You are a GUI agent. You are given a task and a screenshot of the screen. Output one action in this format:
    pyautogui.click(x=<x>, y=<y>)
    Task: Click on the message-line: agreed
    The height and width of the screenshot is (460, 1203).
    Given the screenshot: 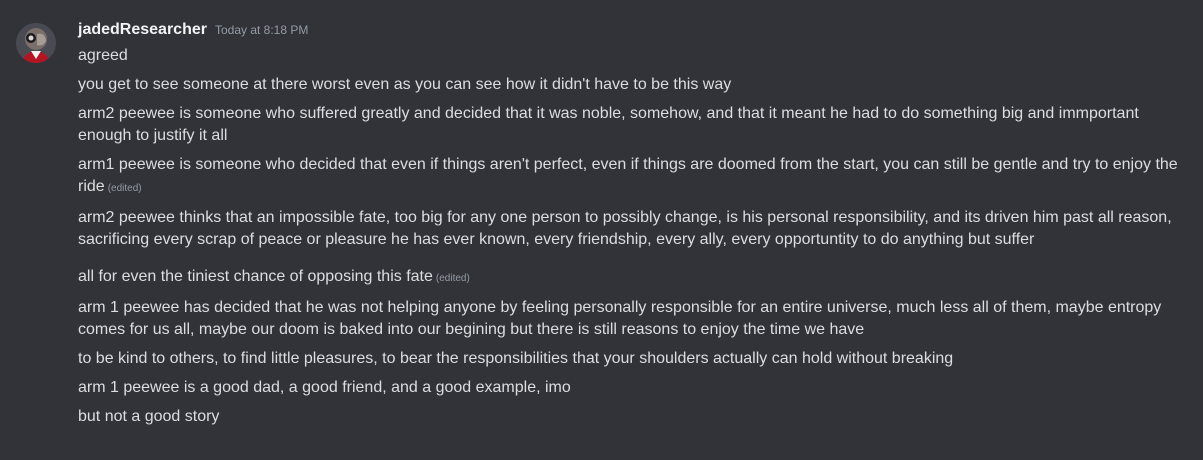 What is the action you would take?
    pyautogui.click(x=103, y=55)
    